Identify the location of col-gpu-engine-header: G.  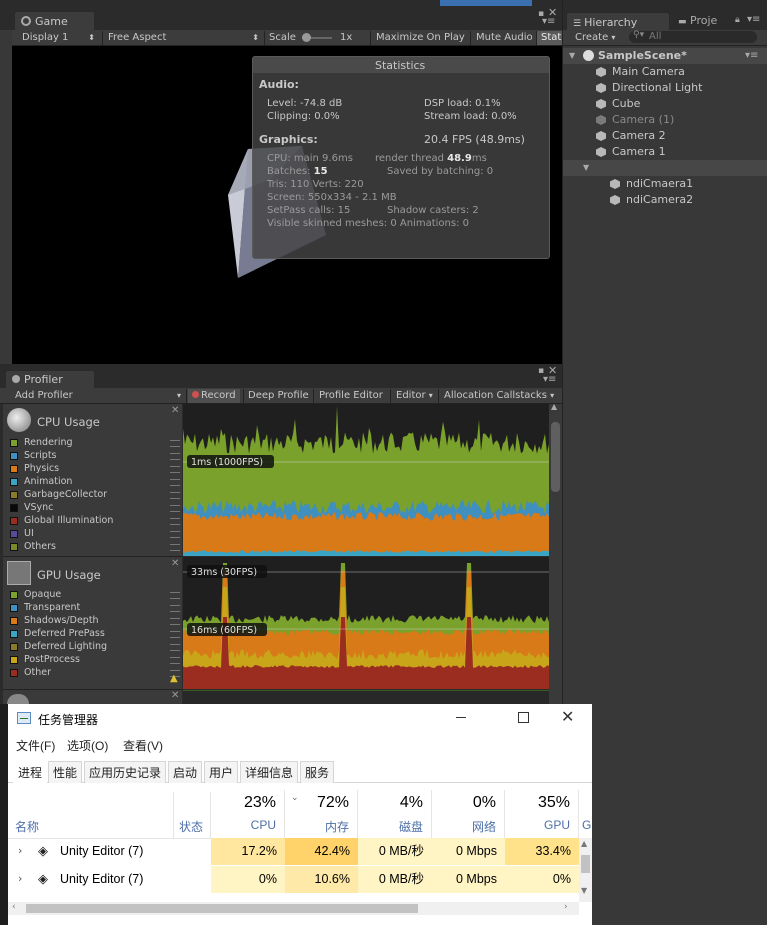
(586, 825).